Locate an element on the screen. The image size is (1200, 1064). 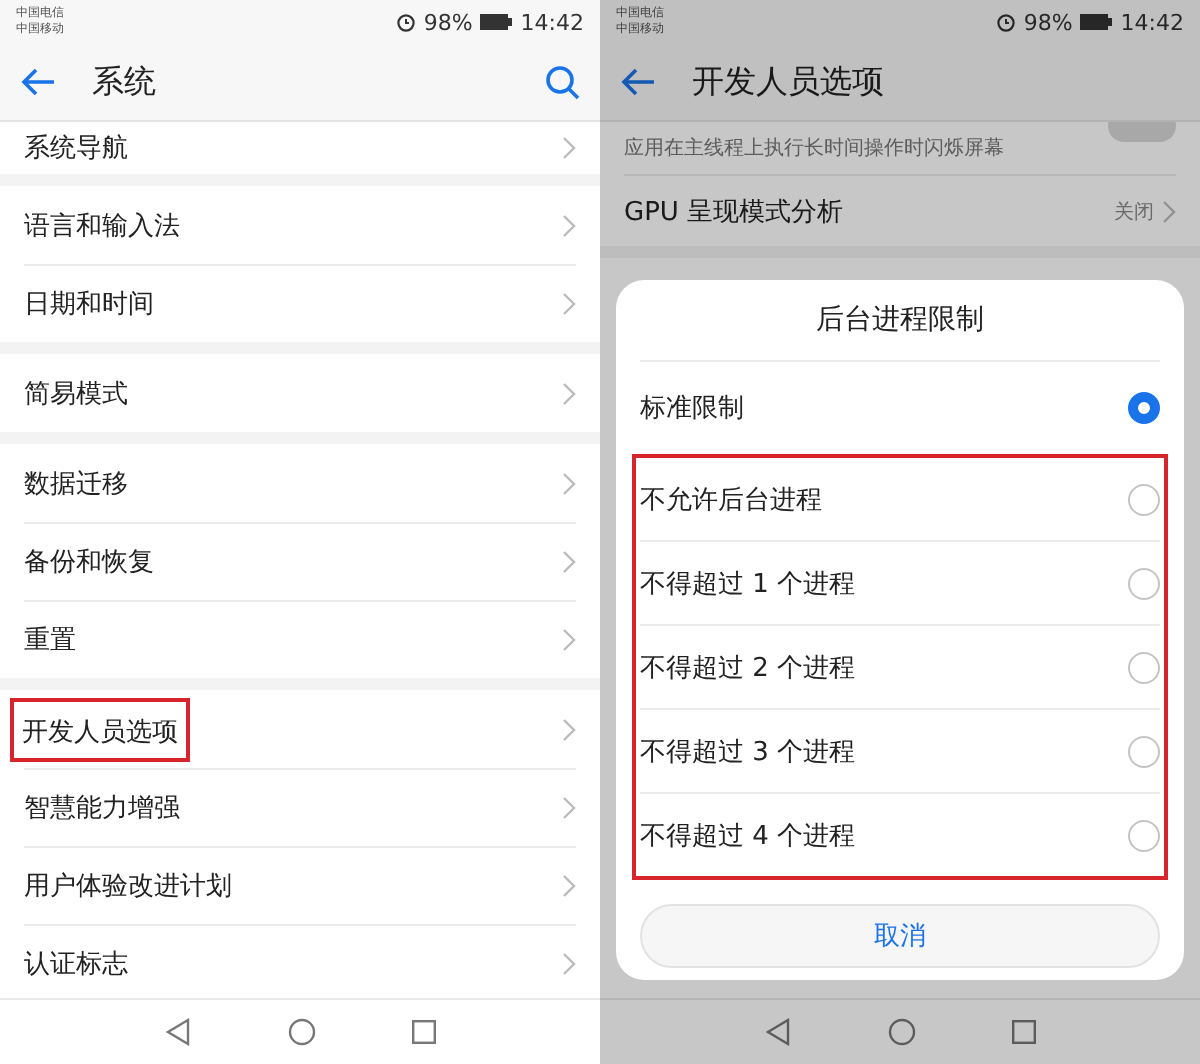
option-label: 不得超过 3 个进程 is located at coordinates (748, 751).